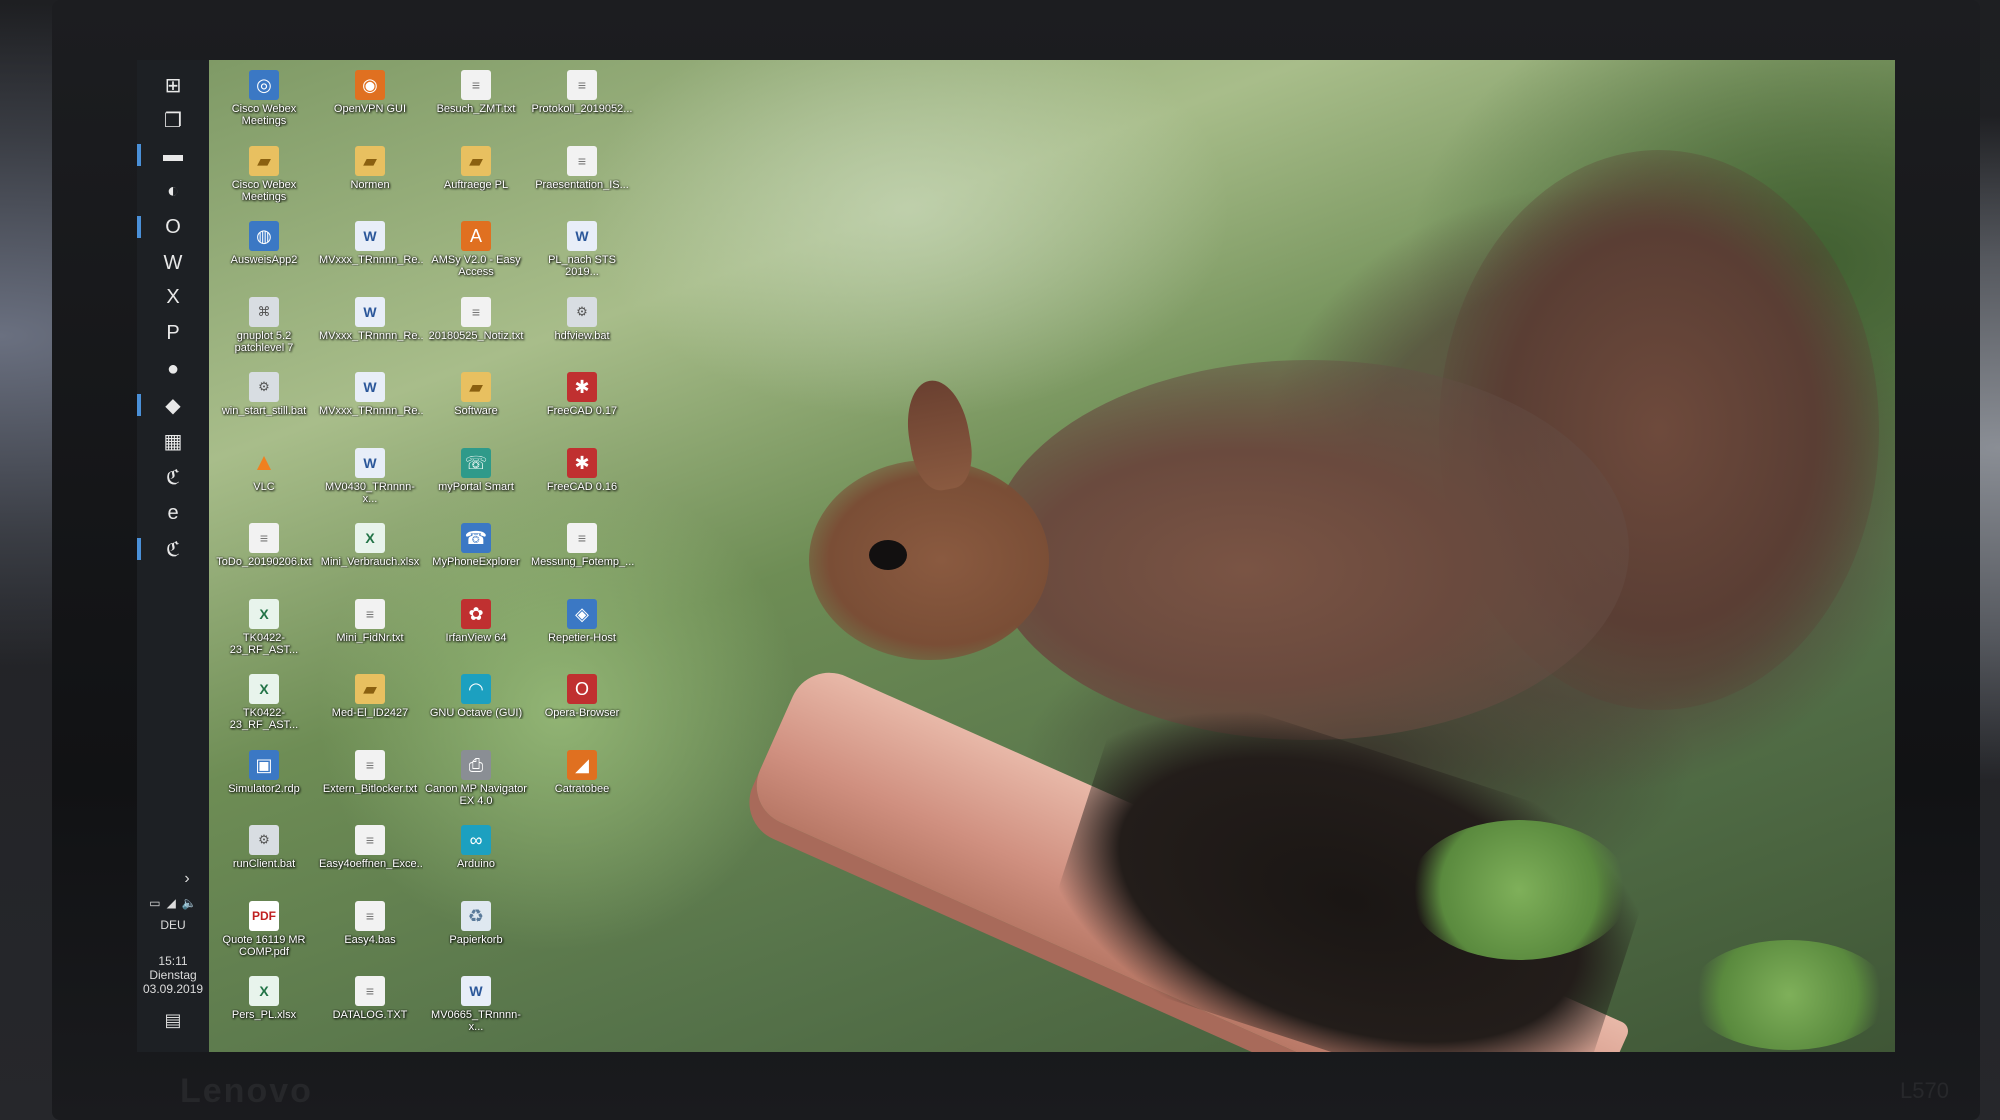 This screenshot has height=1120, width=2000. Describe the element at coordinates (173, 297) in the screenshot. I see `taskbar-excel-icon: X` at that location.